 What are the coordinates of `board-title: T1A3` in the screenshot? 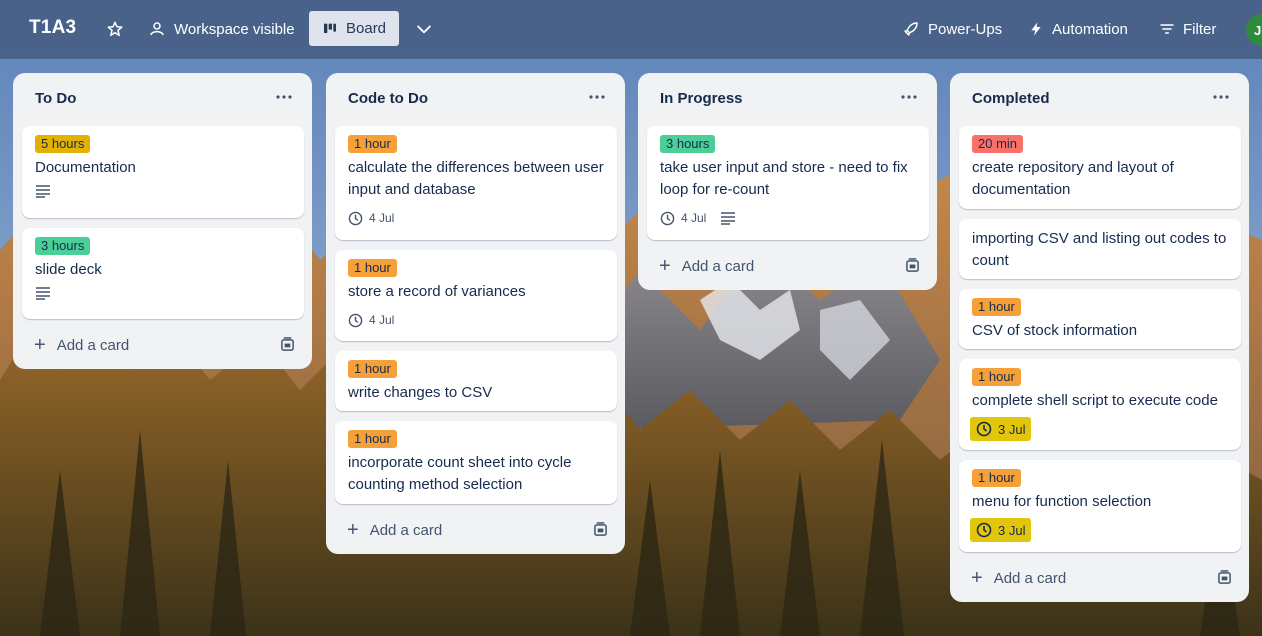 It's located at (52, 28).